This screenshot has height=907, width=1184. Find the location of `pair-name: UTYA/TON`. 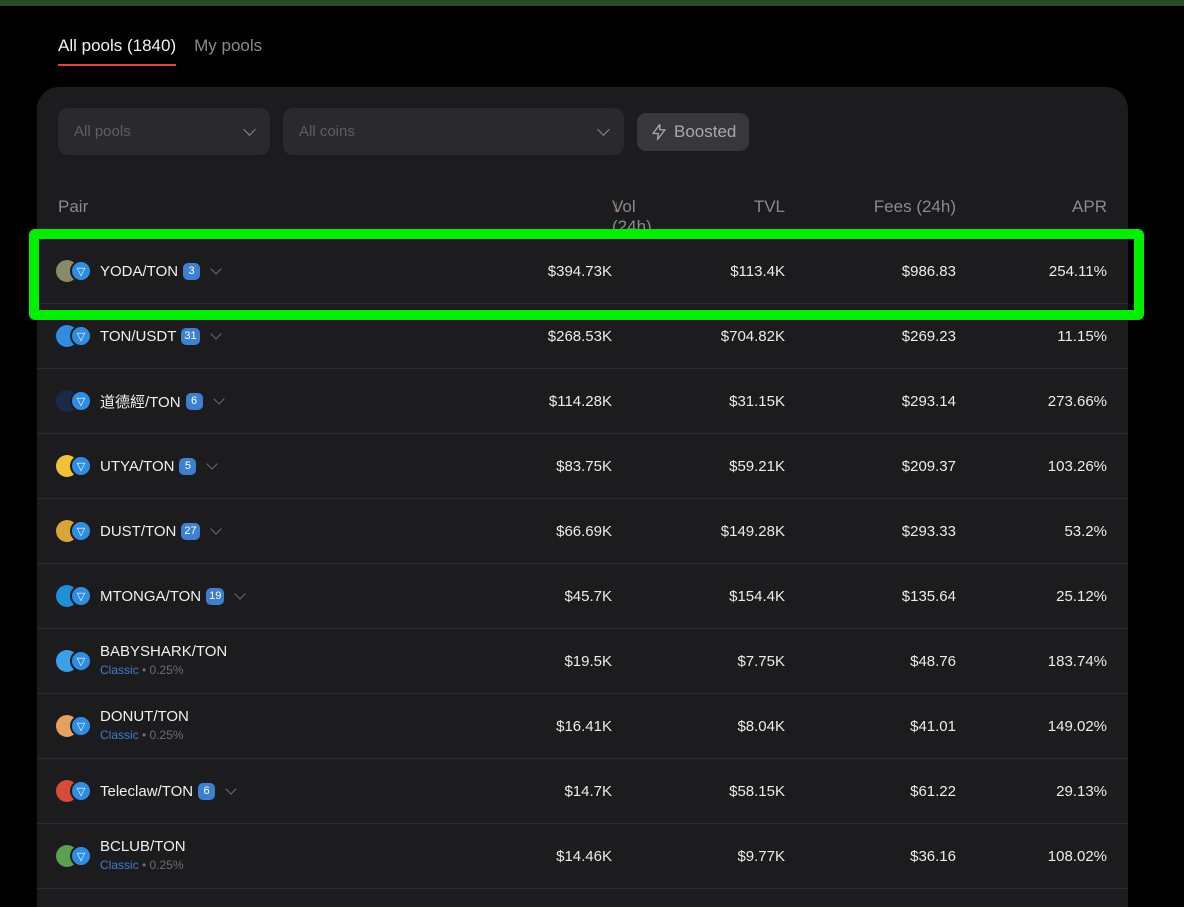

pair-name: UTYA/TON is located at coordinates (137, 466).